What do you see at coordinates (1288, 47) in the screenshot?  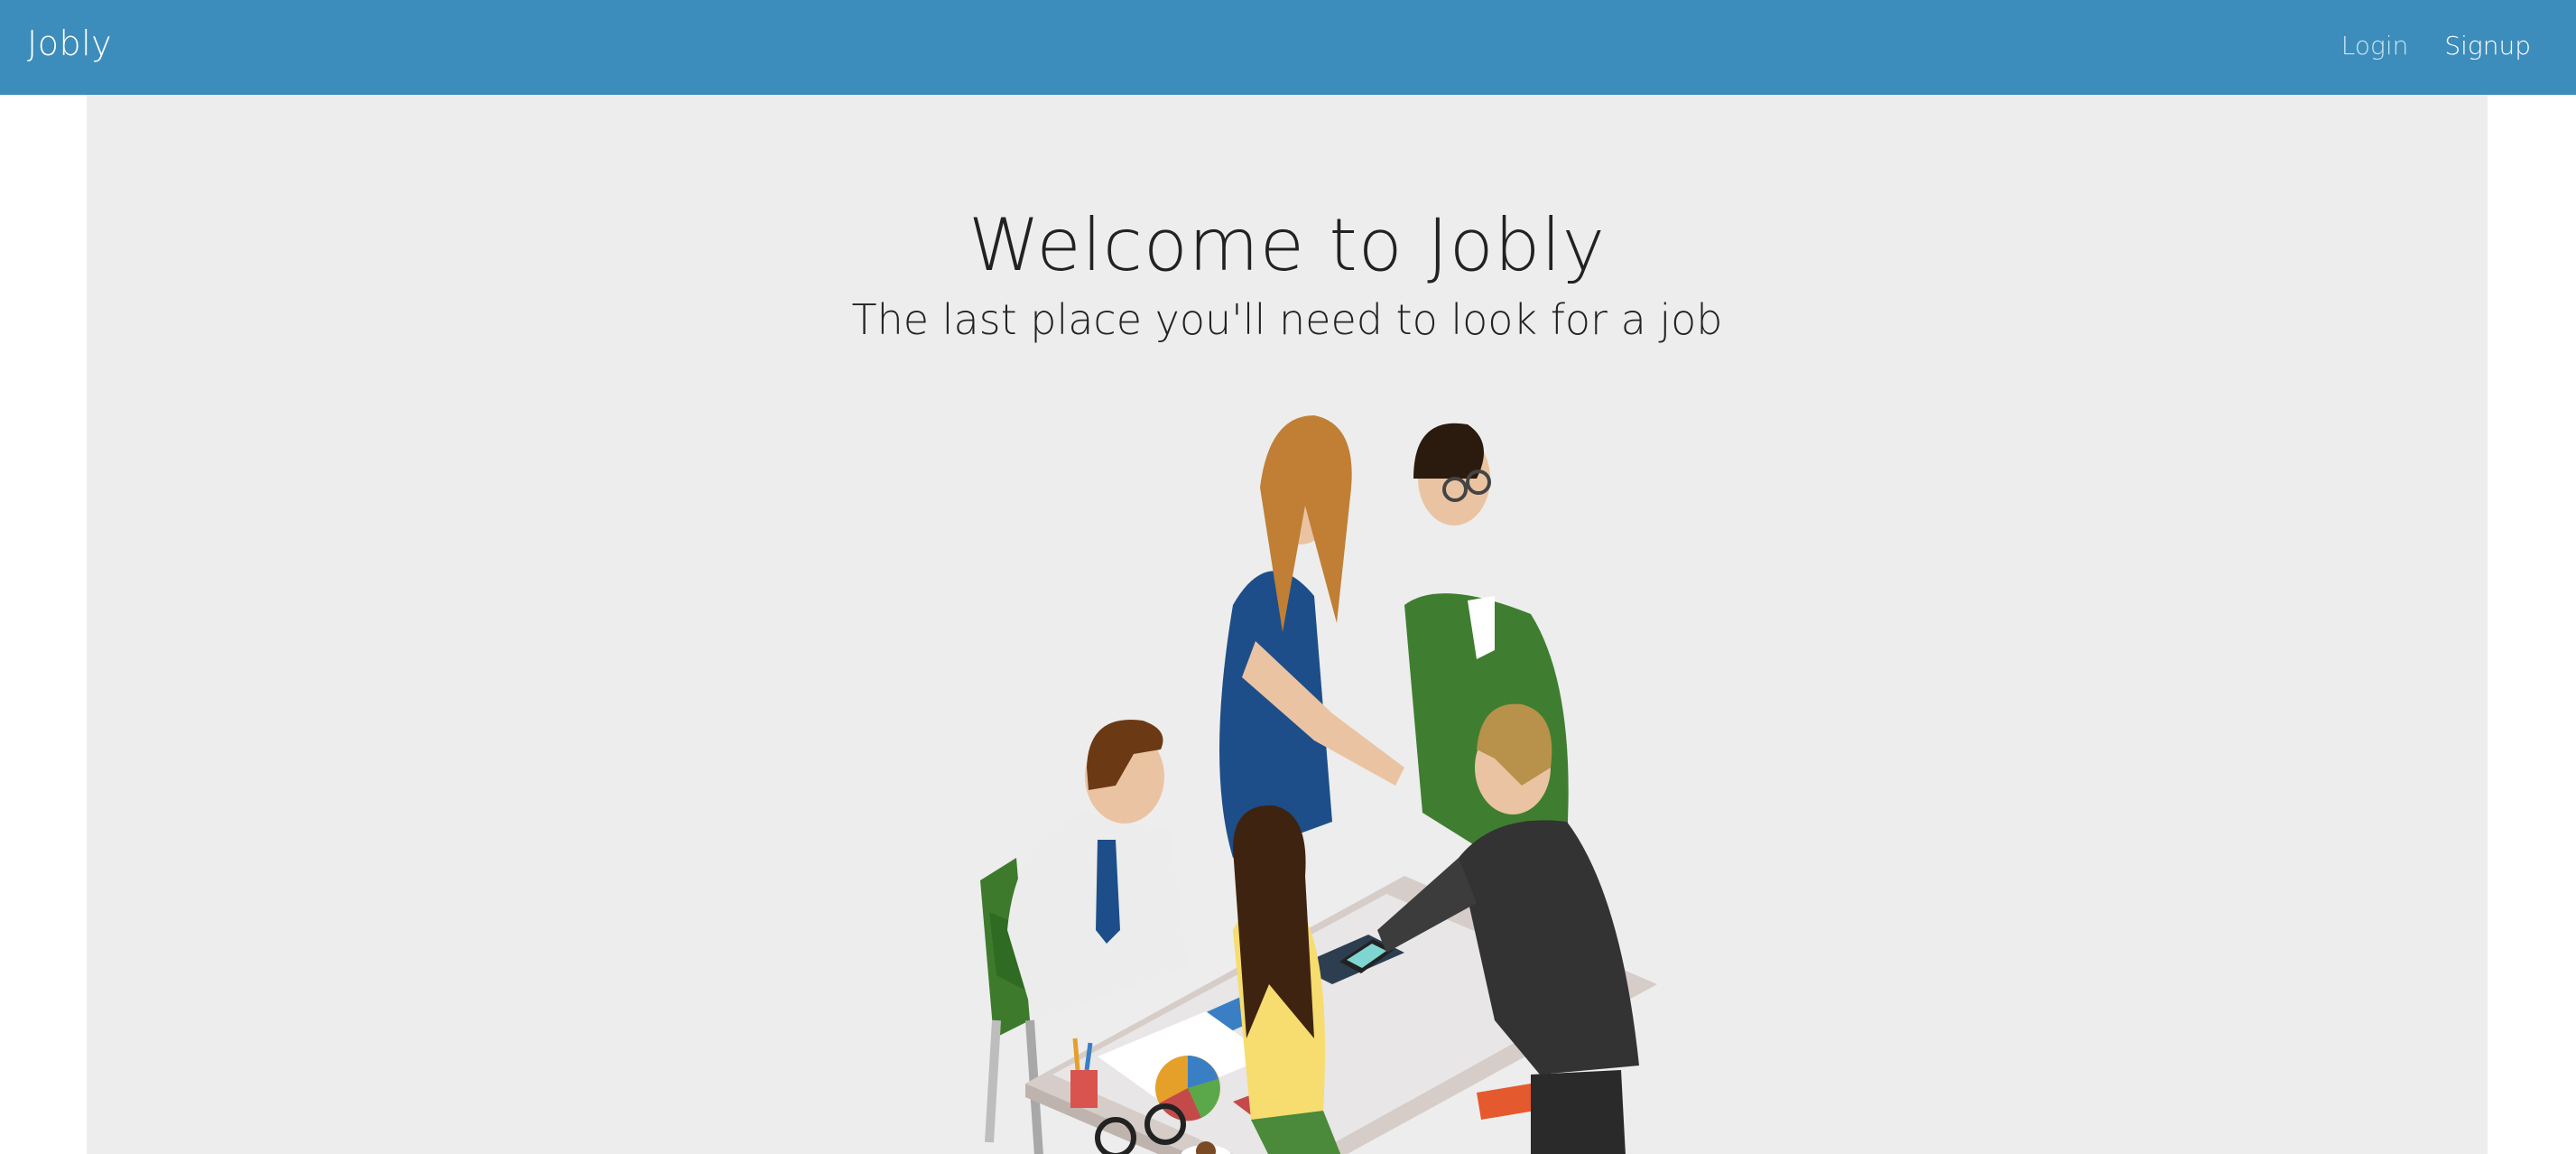 I see `navbar: Jobly Login Signup` at bounding box center [1288, 47].